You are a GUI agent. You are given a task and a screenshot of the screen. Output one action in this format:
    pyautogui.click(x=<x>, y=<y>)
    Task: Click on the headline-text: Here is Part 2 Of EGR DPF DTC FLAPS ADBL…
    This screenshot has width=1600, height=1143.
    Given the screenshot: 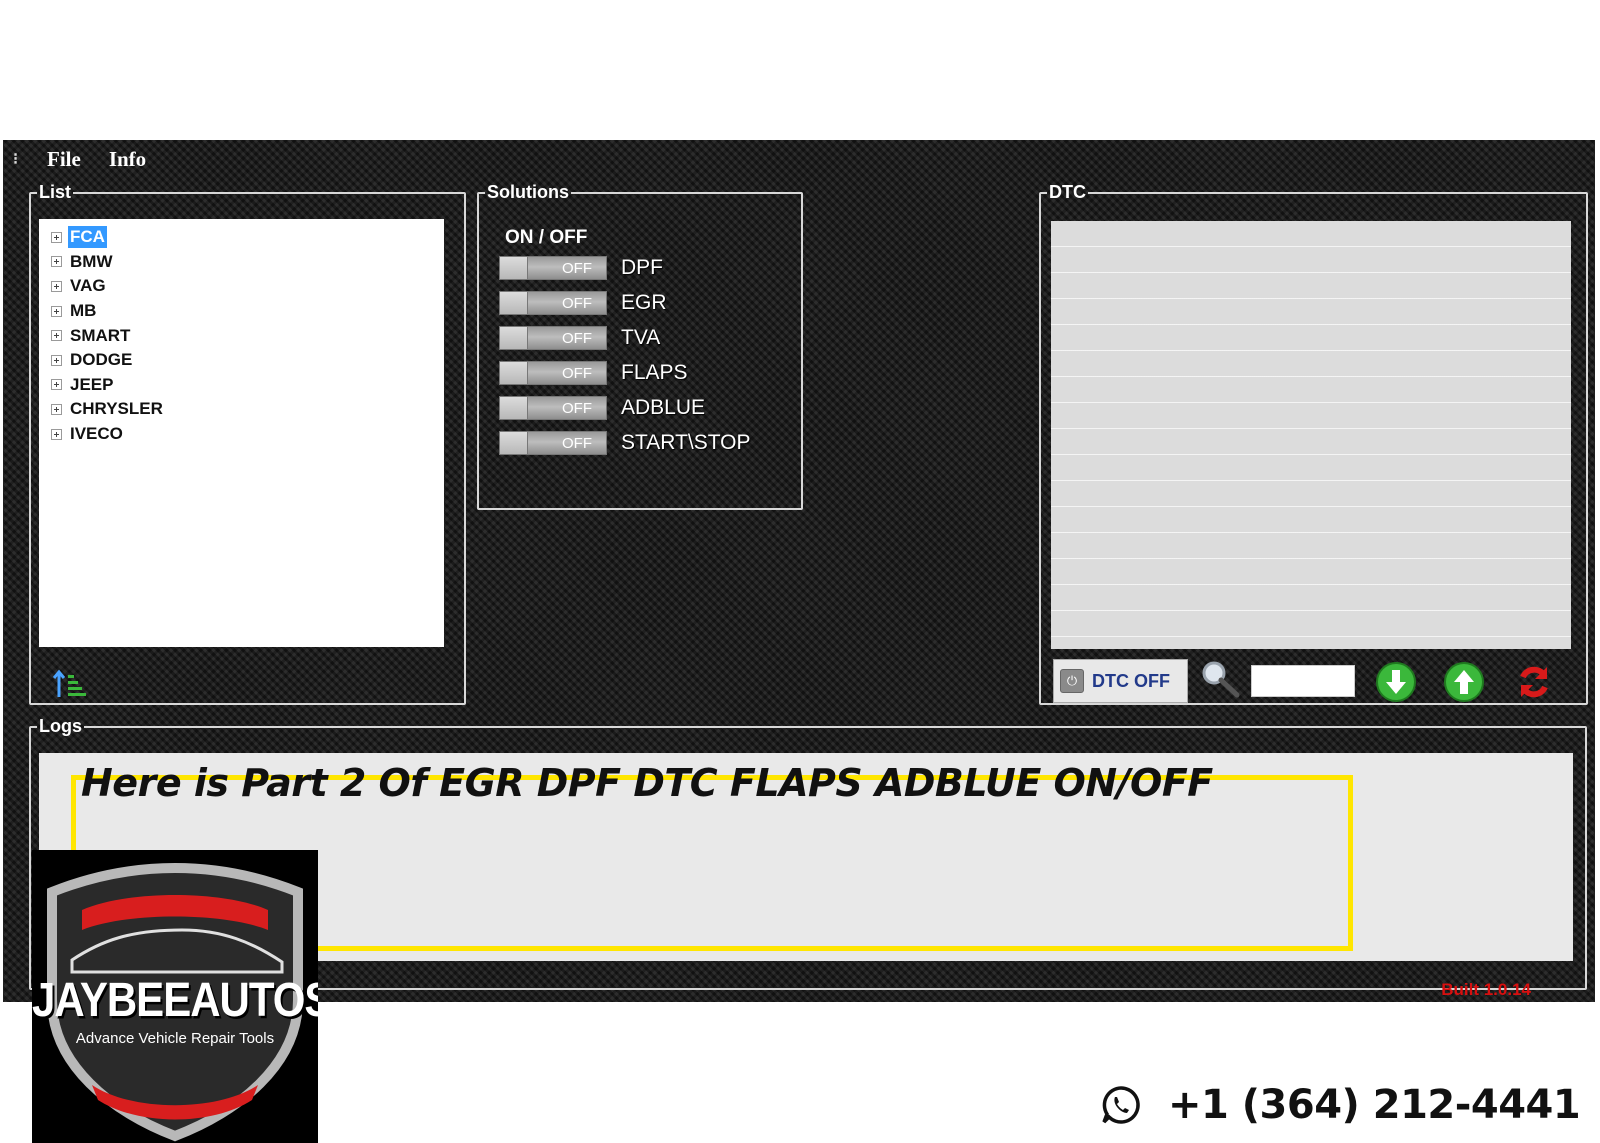 What is the action you would take?
    pyautogui.click(x=647, y=783)
    